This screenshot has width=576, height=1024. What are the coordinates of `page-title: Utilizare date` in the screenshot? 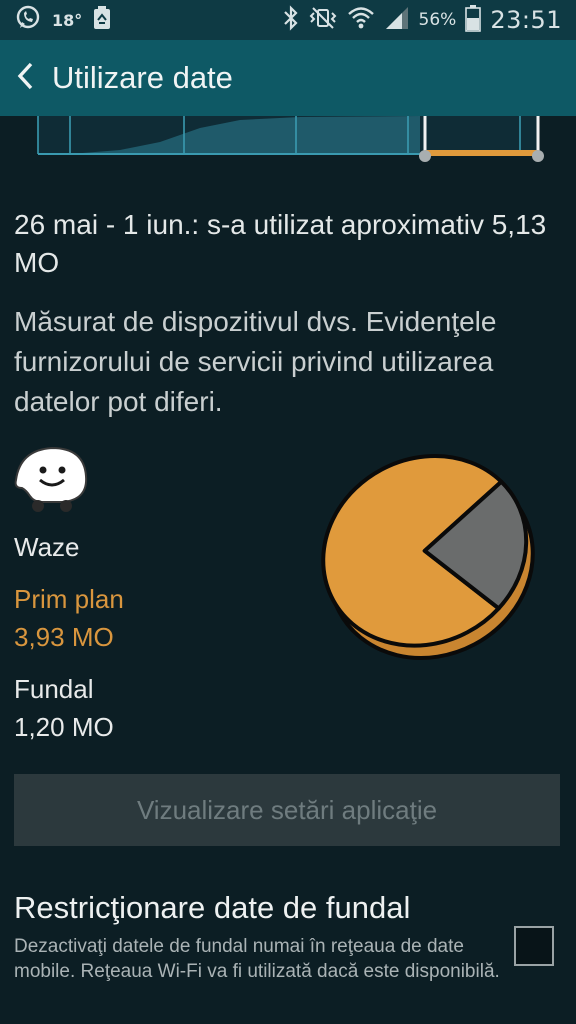 It's located at (142, 77).